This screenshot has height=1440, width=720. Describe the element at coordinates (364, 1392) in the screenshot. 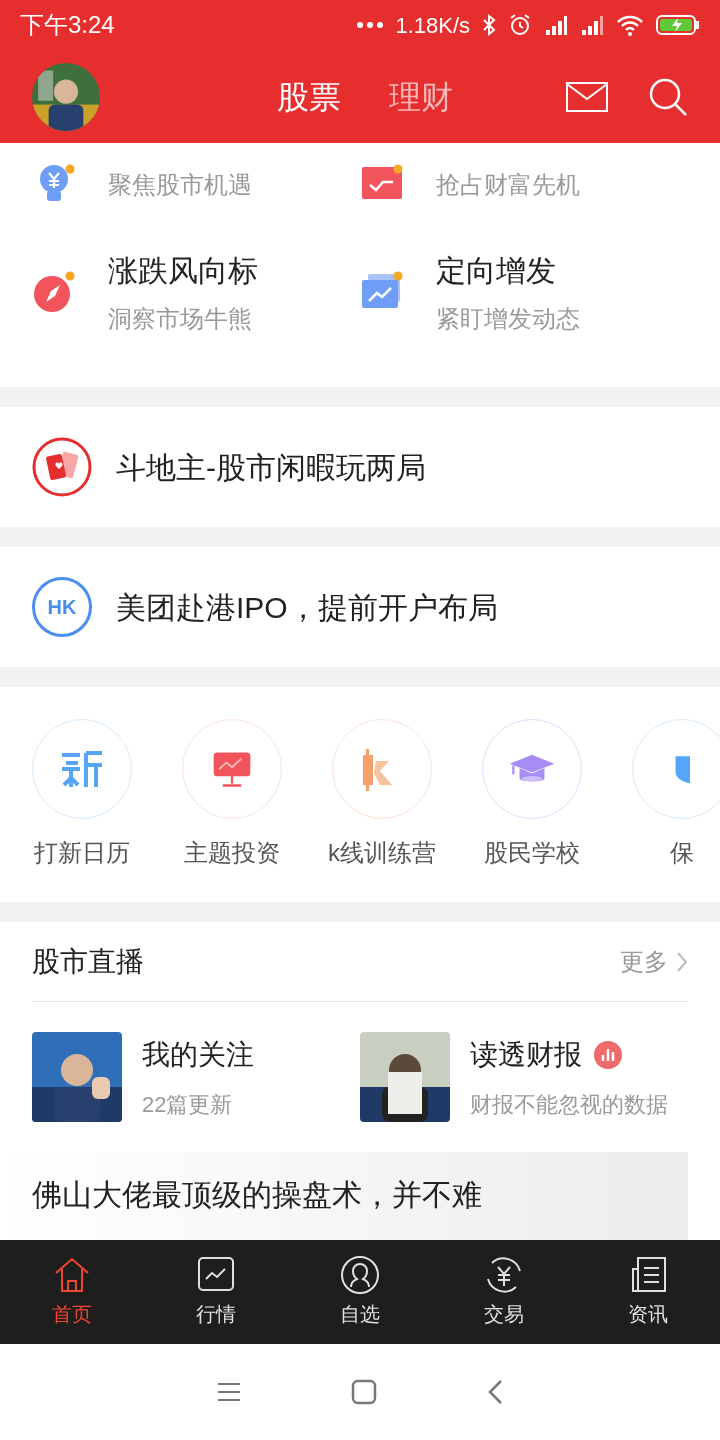

I see `home-button-icon` at that location.